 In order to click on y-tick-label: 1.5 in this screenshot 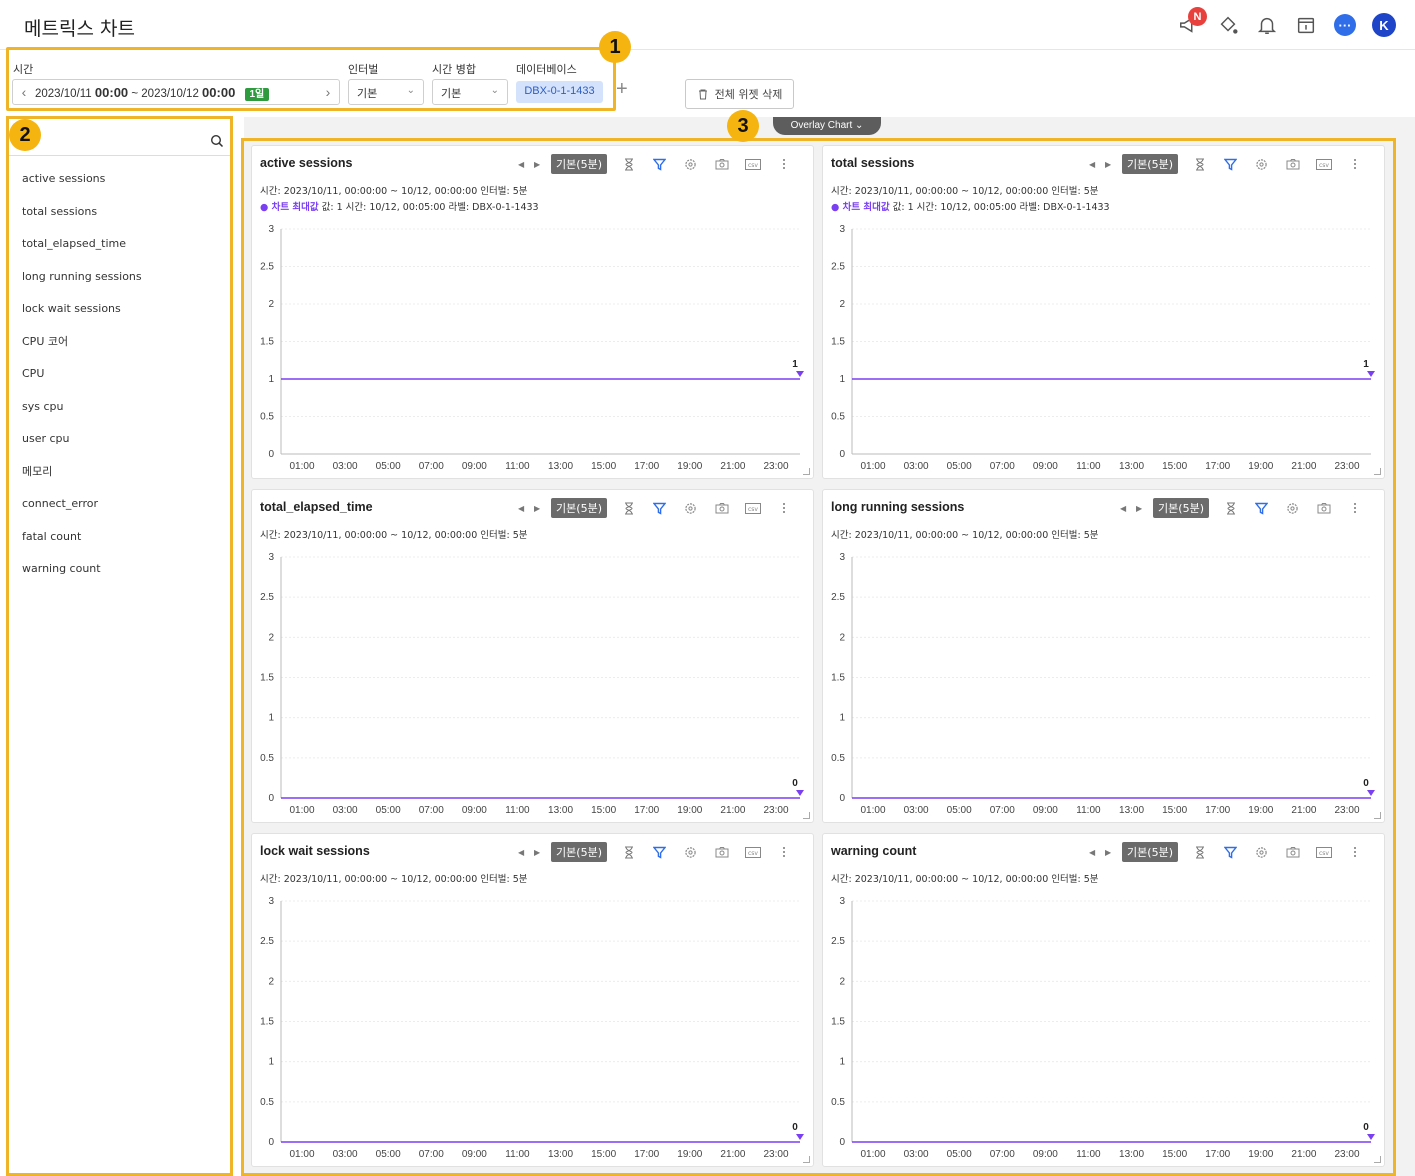, I will do `click(267, 1022)`.